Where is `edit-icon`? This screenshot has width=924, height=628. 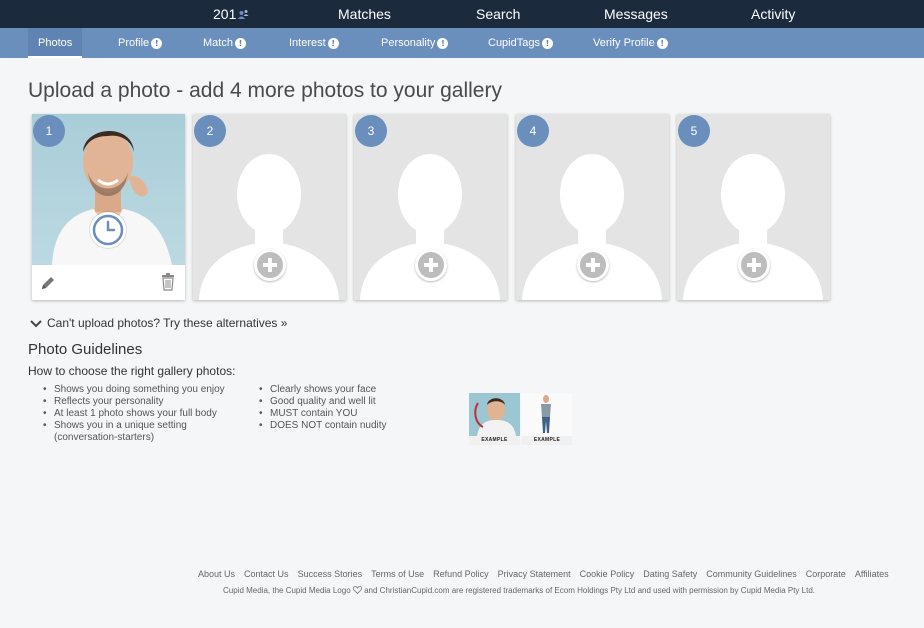 edit-icon is located at coordinates (48, 285).